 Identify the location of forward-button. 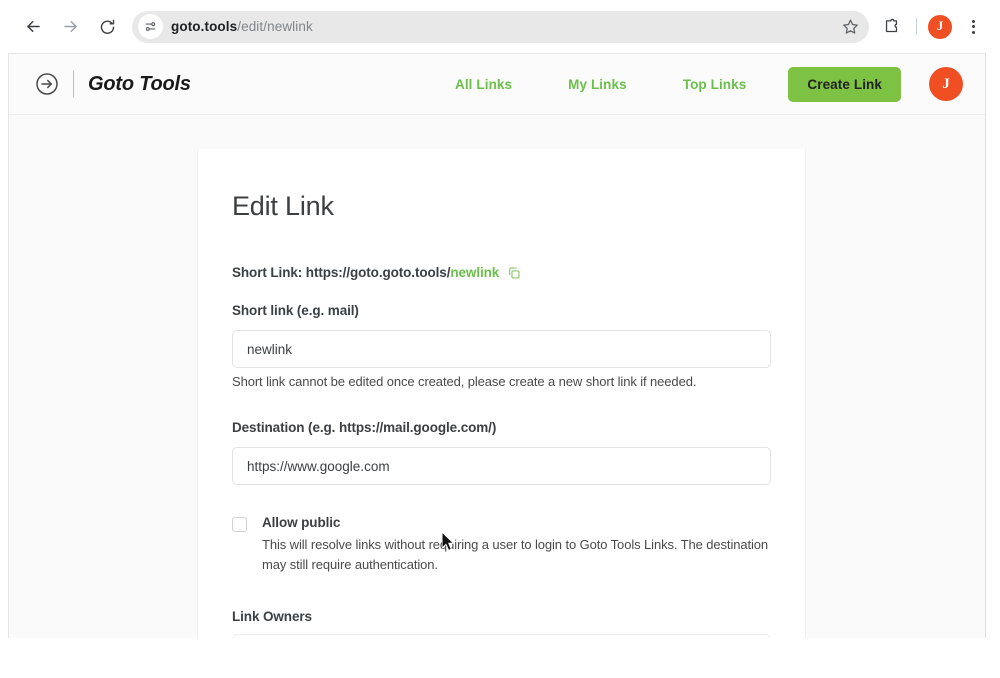
(70, 27).